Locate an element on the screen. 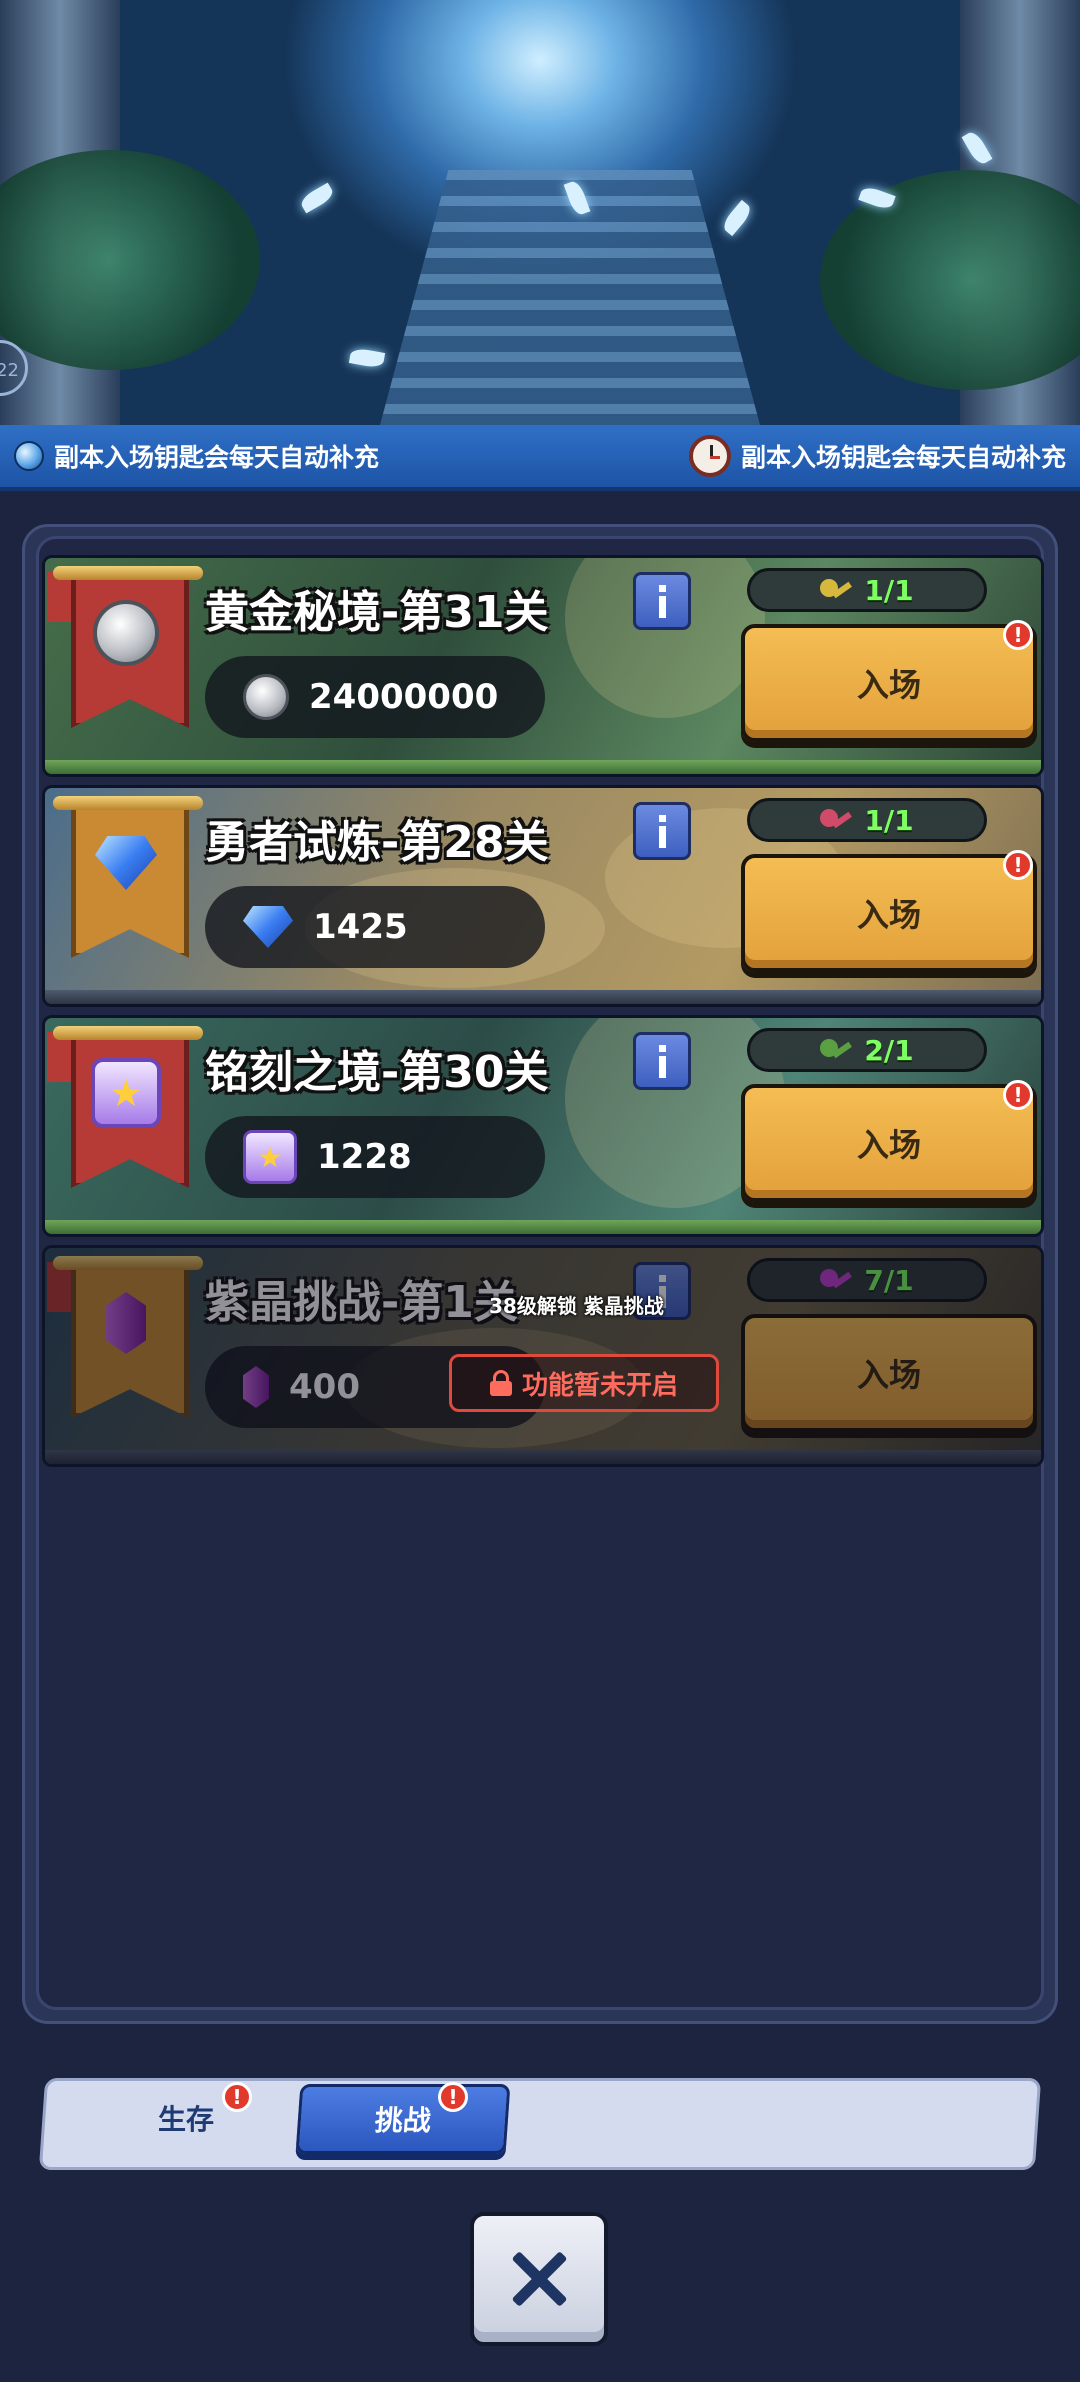 The image size is (1080, 2382). tab-challenge: 挑战 is located at coordinates (403, 2119).